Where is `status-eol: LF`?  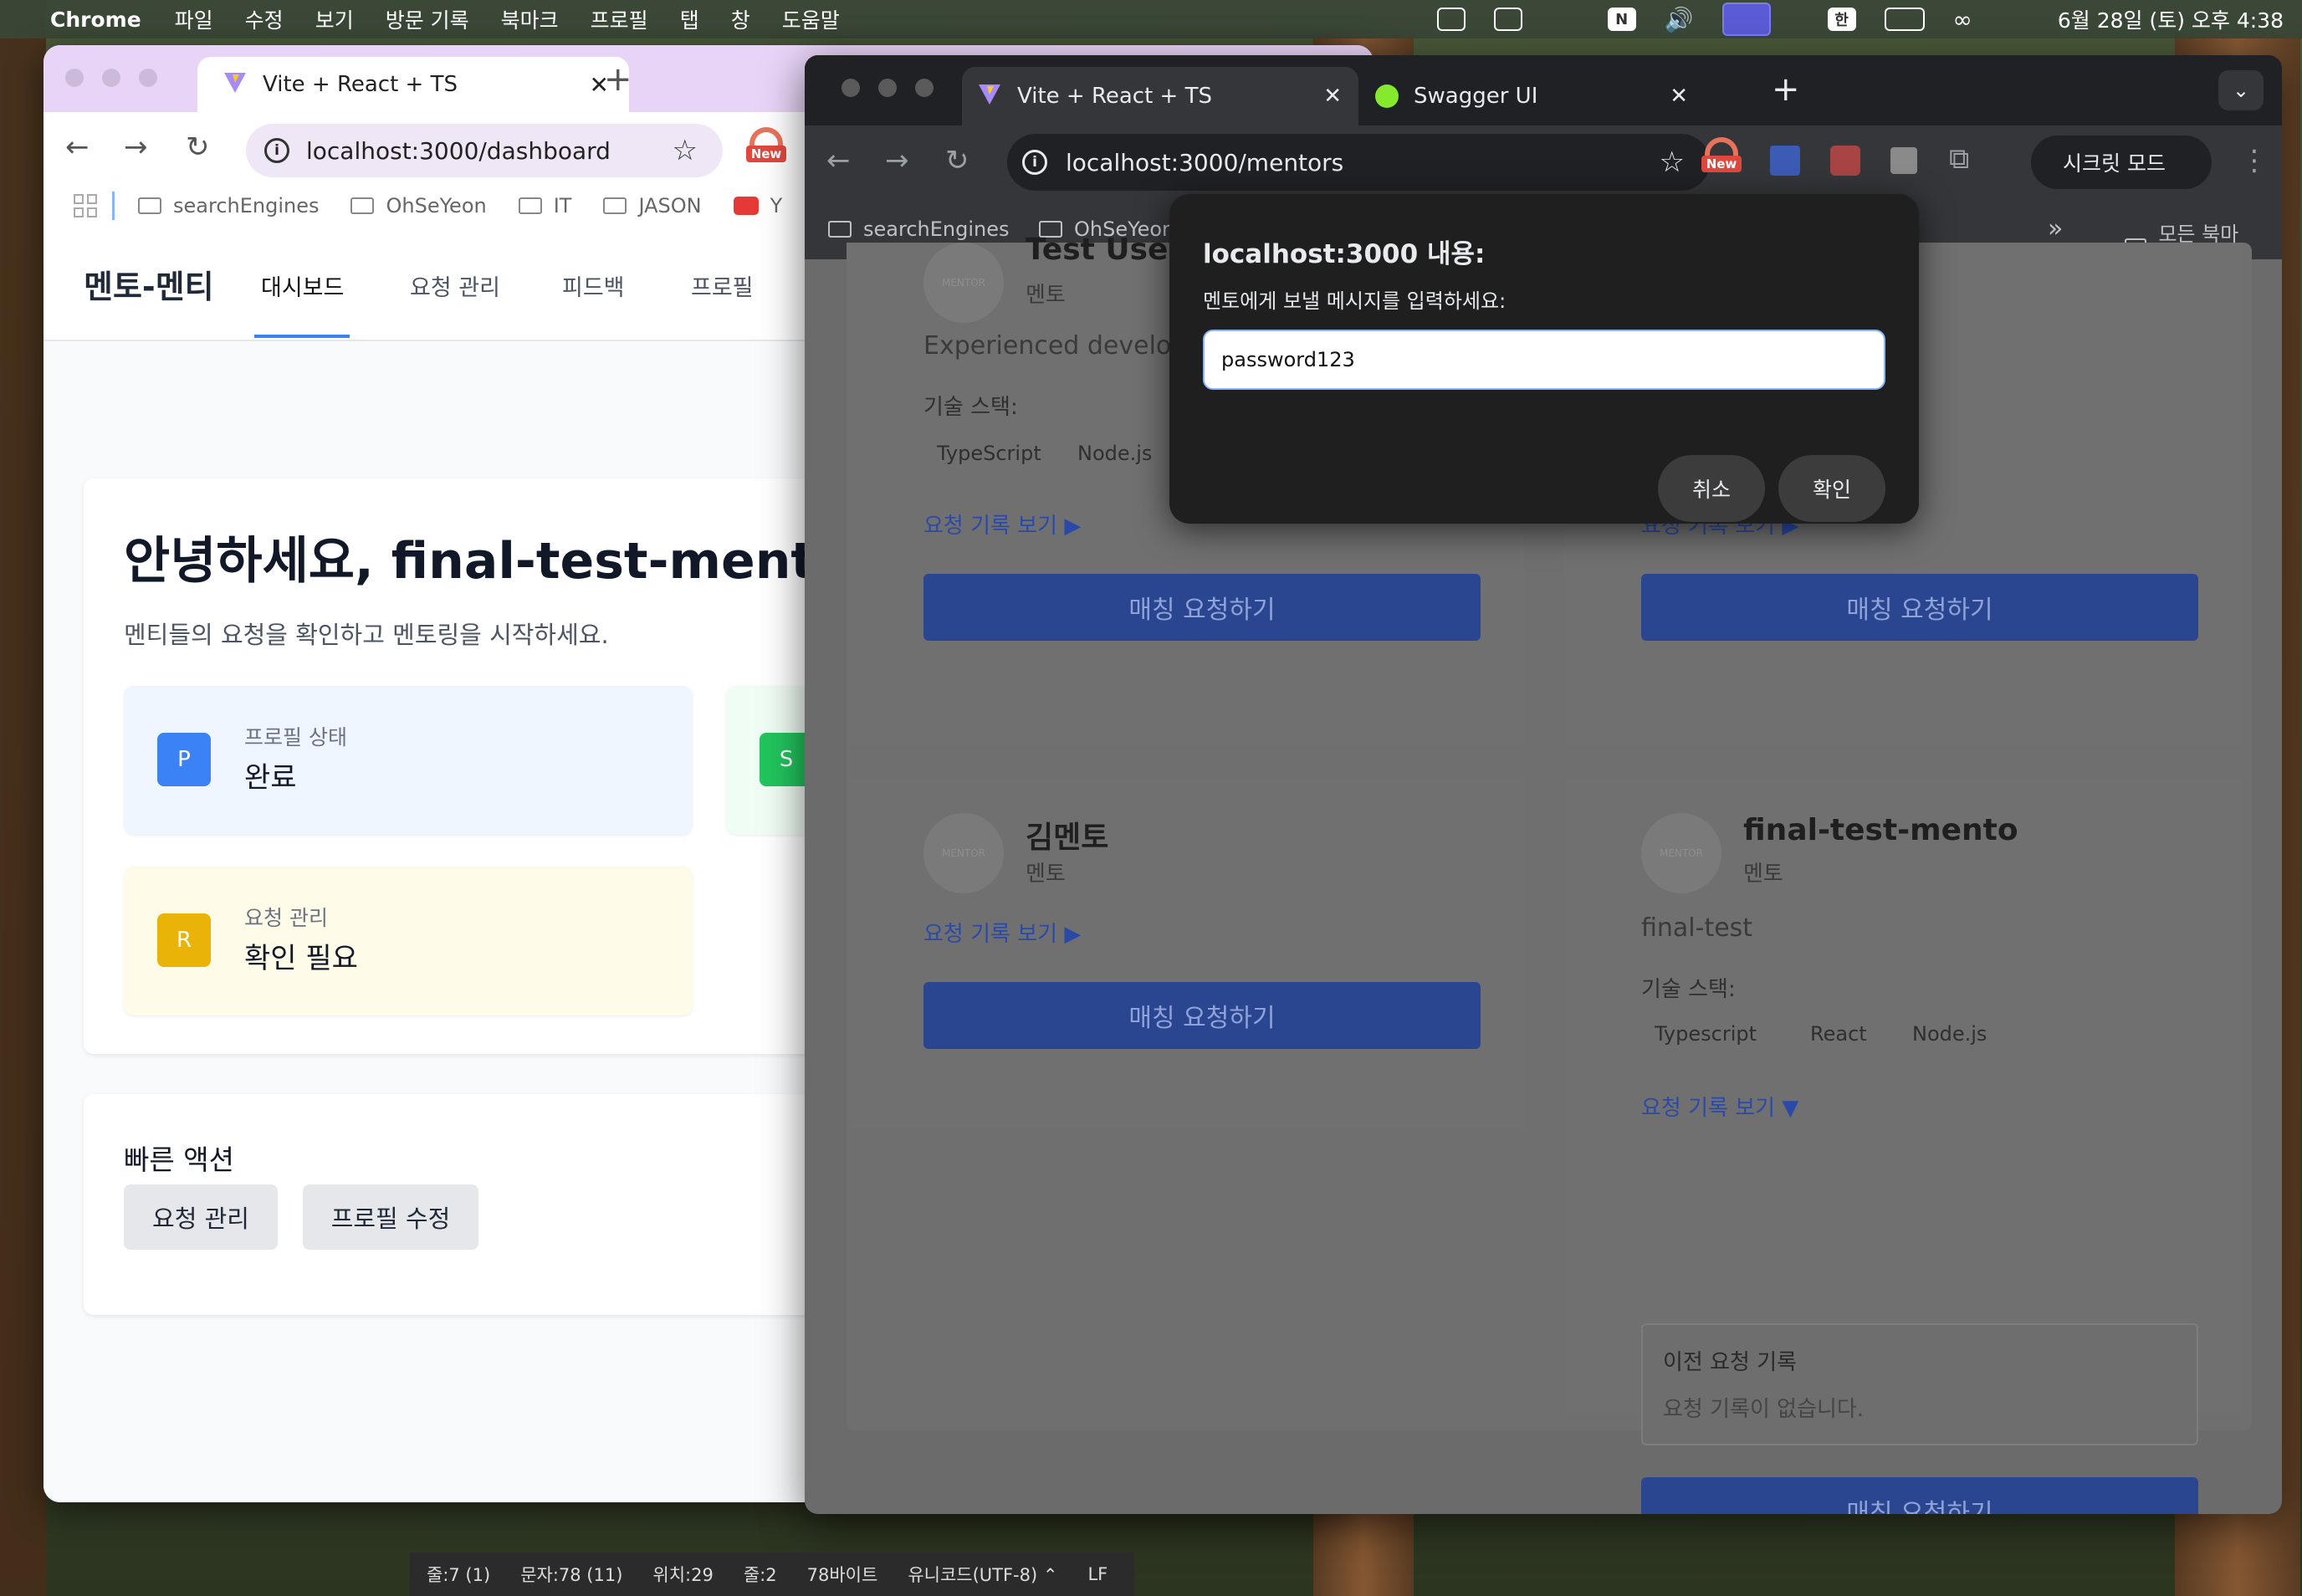 status-eol: LF is located at coordinates (1097, 1574).